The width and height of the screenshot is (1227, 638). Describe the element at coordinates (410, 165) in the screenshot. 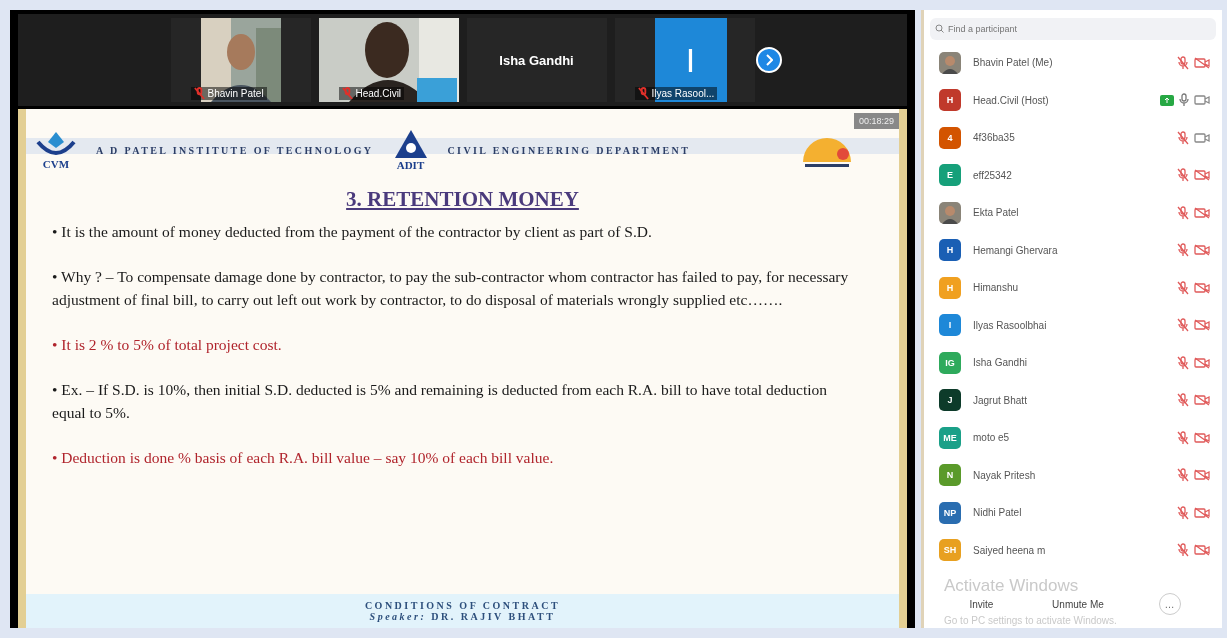

I see `logo-text: ADIT` at that location.